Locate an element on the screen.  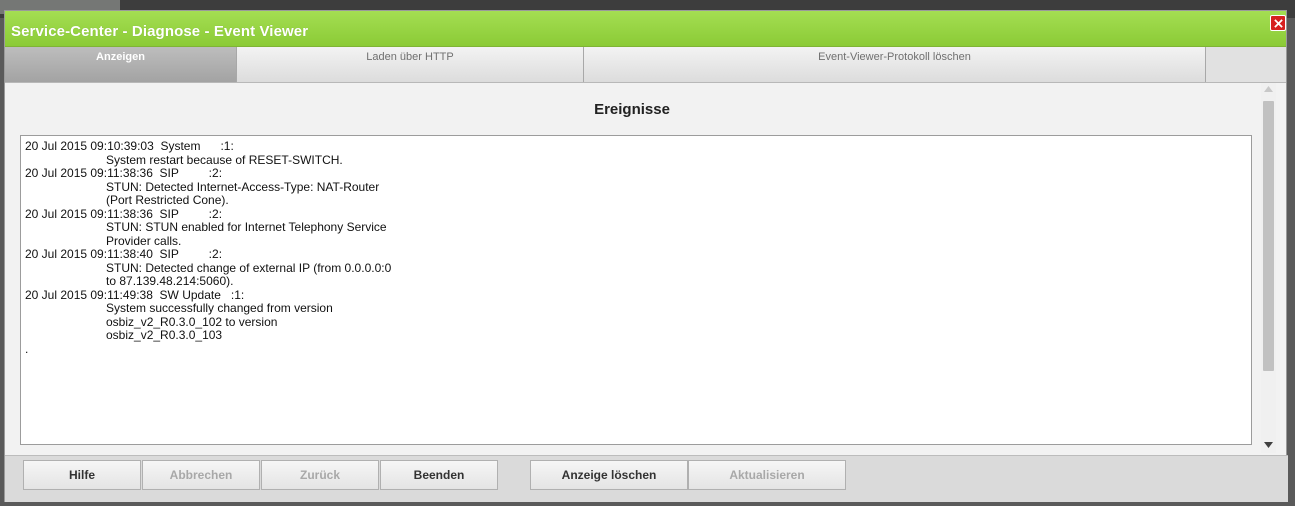
log-entry-message: System restart because of RESET-SWITCH. is located at coordinates (224, 159).